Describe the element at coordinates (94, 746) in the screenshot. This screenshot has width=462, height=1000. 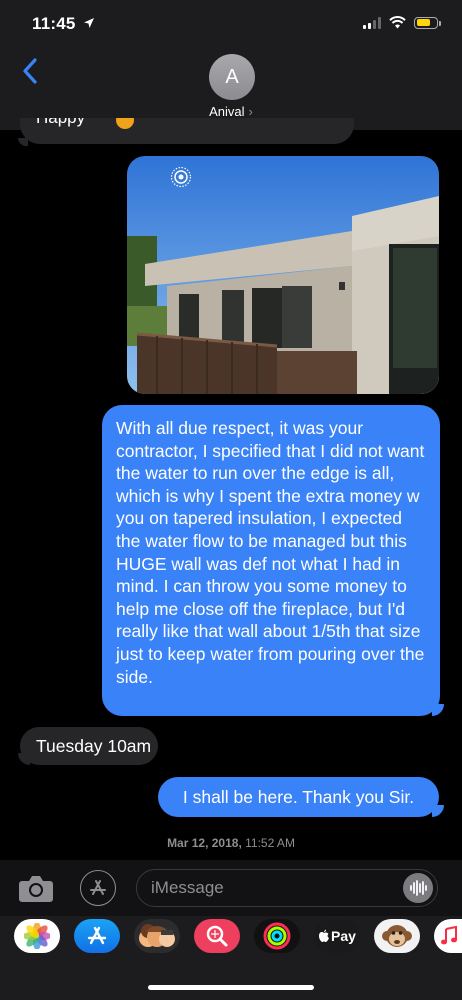
I see `message-text: Tuesday 10am` at that location.